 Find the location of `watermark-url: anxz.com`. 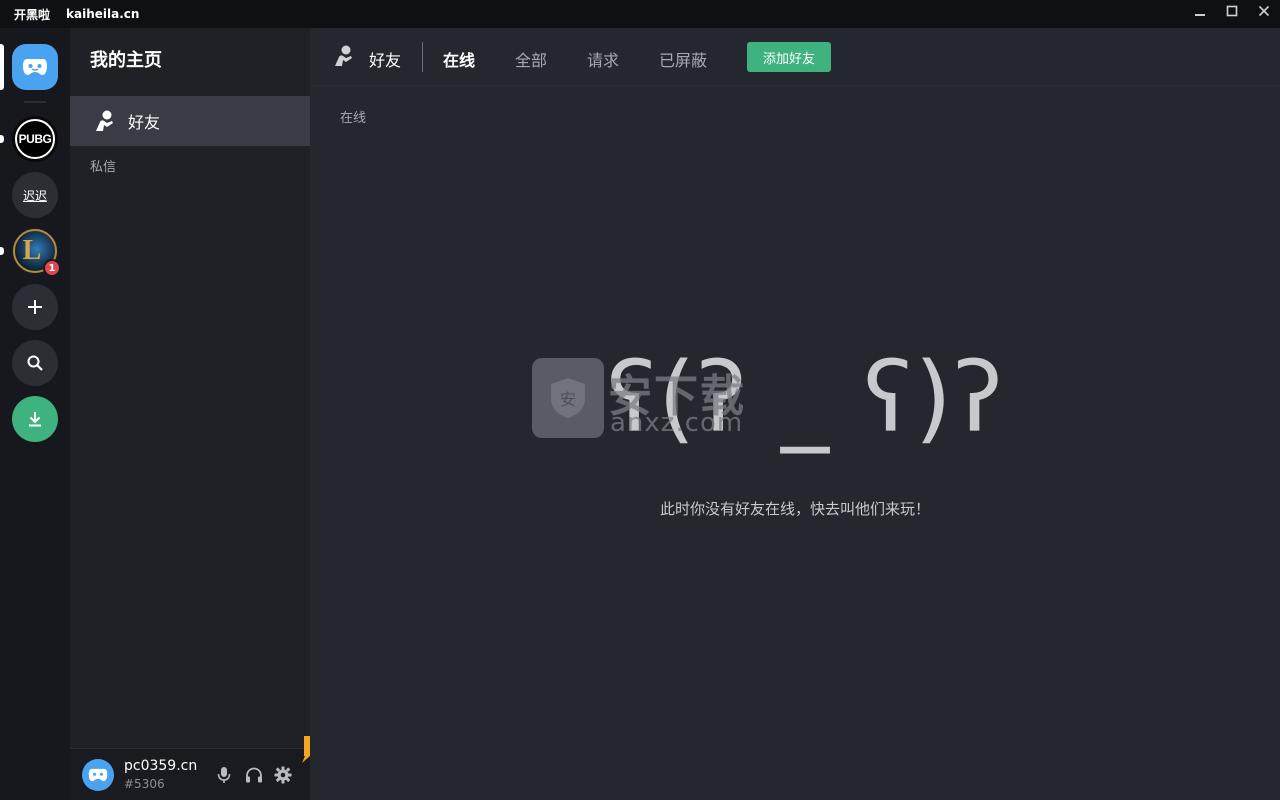

watermark-url: anxz.com is located at coordinates (677, 423).